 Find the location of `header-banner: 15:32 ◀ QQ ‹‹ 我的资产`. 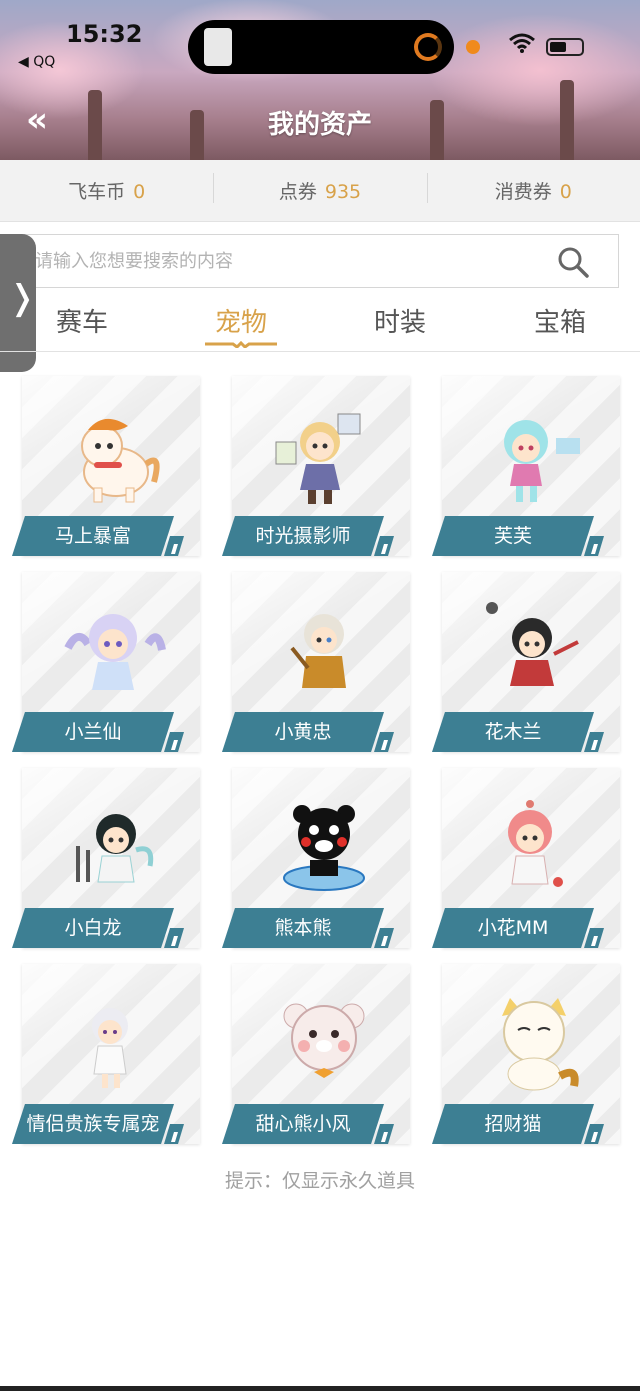

header-banner: 15:32 ◀ QQ ‹‹ 我的资产 is located at coordinates (320, 80).